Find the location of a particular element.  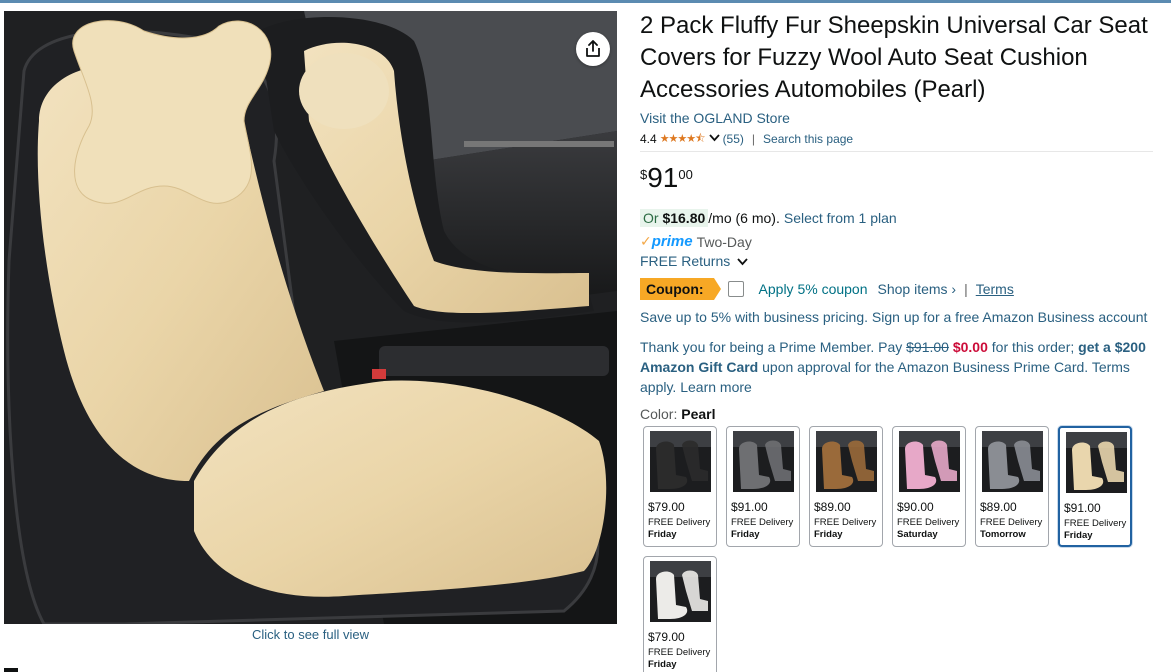

price-symbol: $ is located at coordinates (644, 174).